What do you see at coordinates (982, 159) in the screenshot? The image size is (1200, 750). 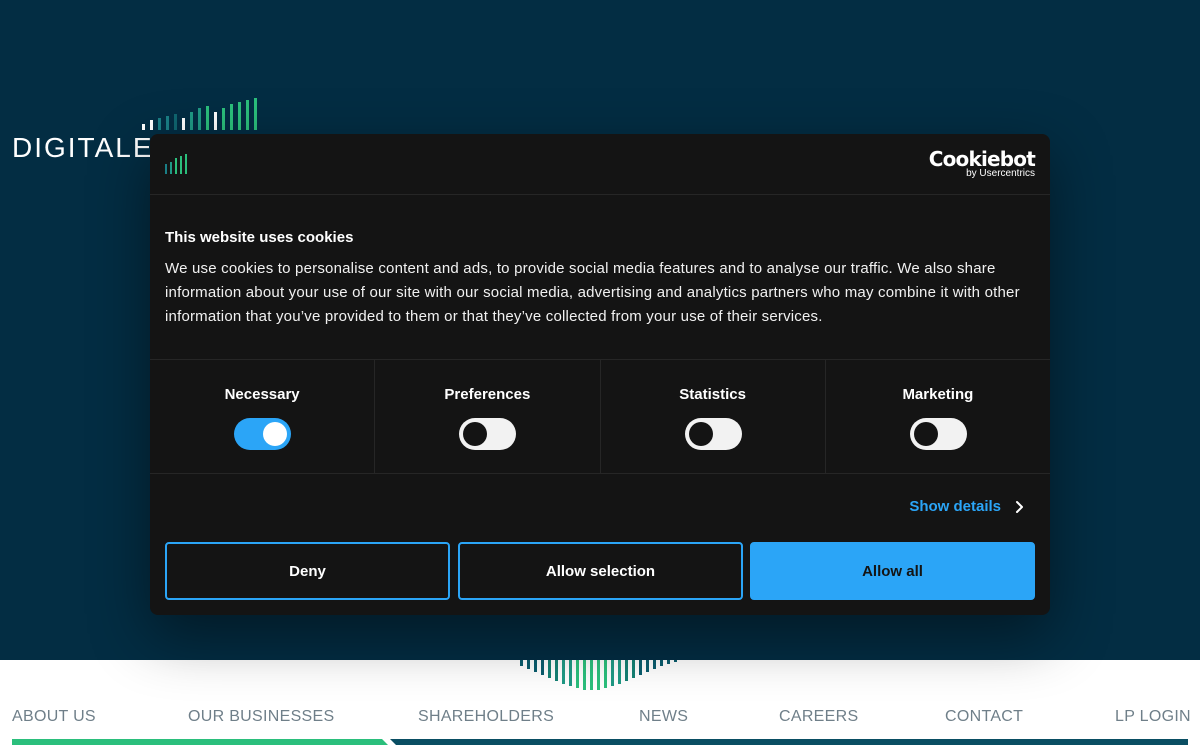 I see `cookiebot-name: Cookiebot` at bounding box center [982, 159].